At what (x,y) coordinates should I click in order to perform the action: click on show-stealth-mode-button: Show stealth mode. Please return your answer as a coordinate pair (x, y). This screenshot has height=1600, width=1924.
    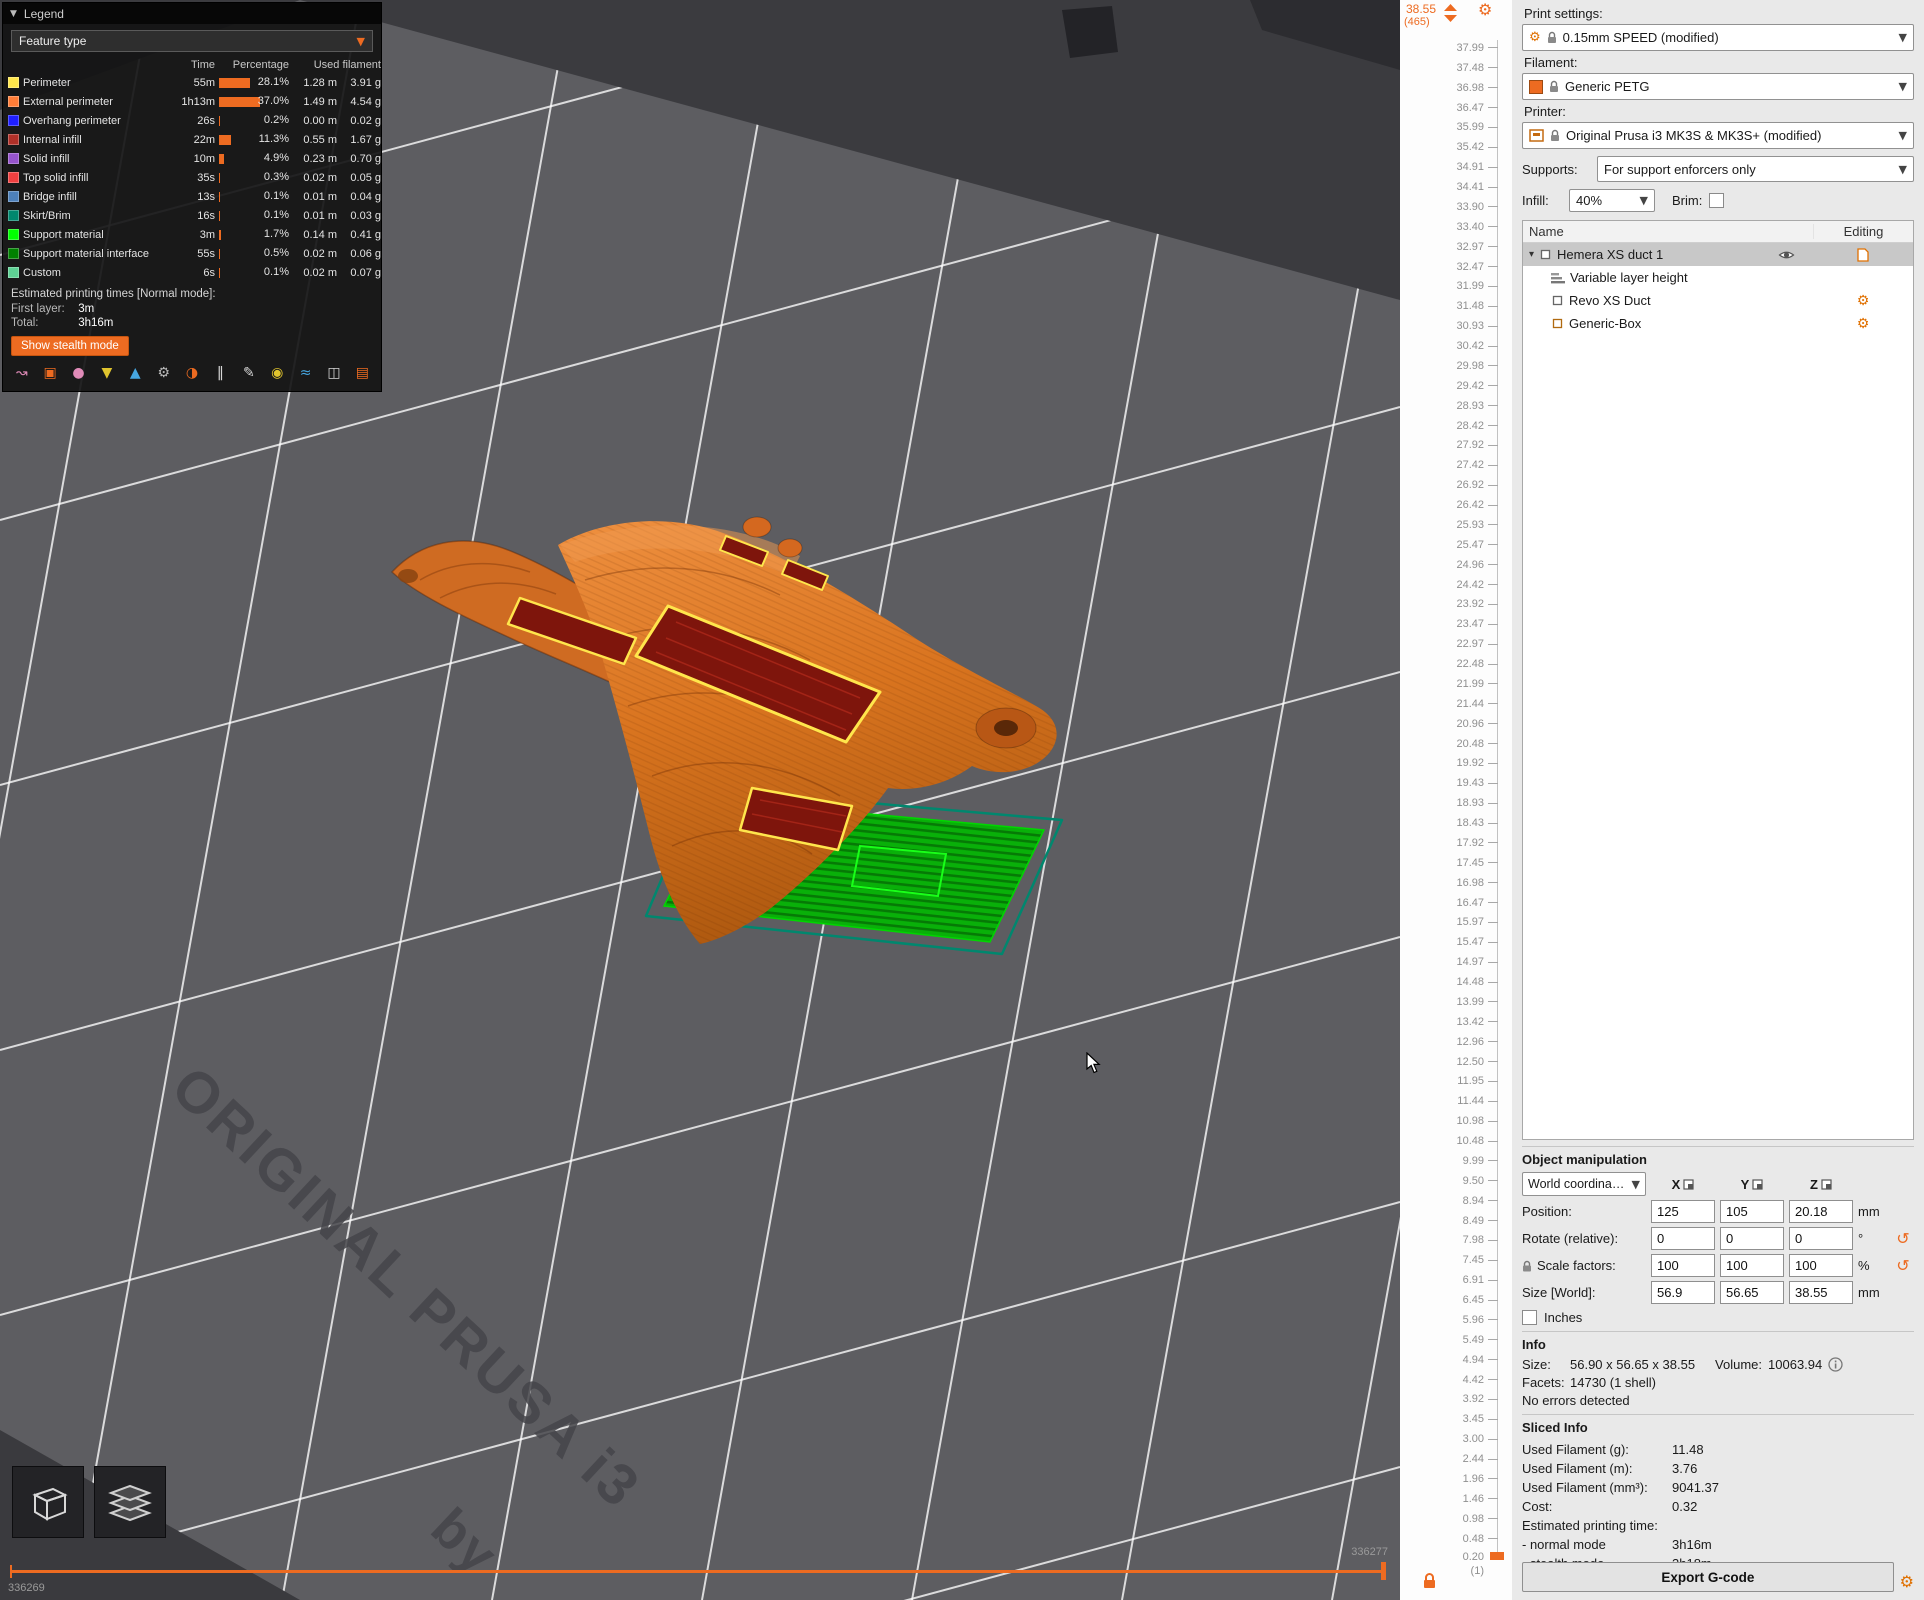
    Looking at the image, I should click on (70, 346).